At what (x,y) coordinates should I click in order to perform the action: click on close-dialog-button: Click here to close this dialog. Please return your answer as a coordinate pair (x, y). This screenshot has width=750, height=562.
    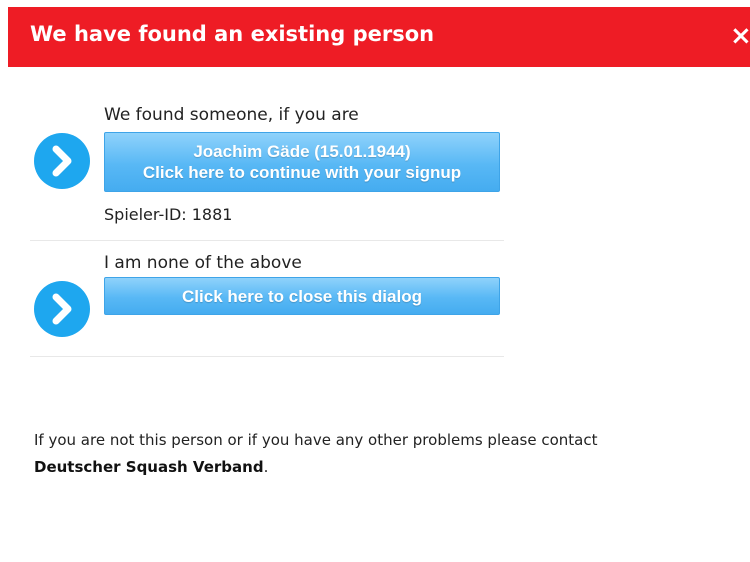
    Looking at the image, I should click on (302, 296).